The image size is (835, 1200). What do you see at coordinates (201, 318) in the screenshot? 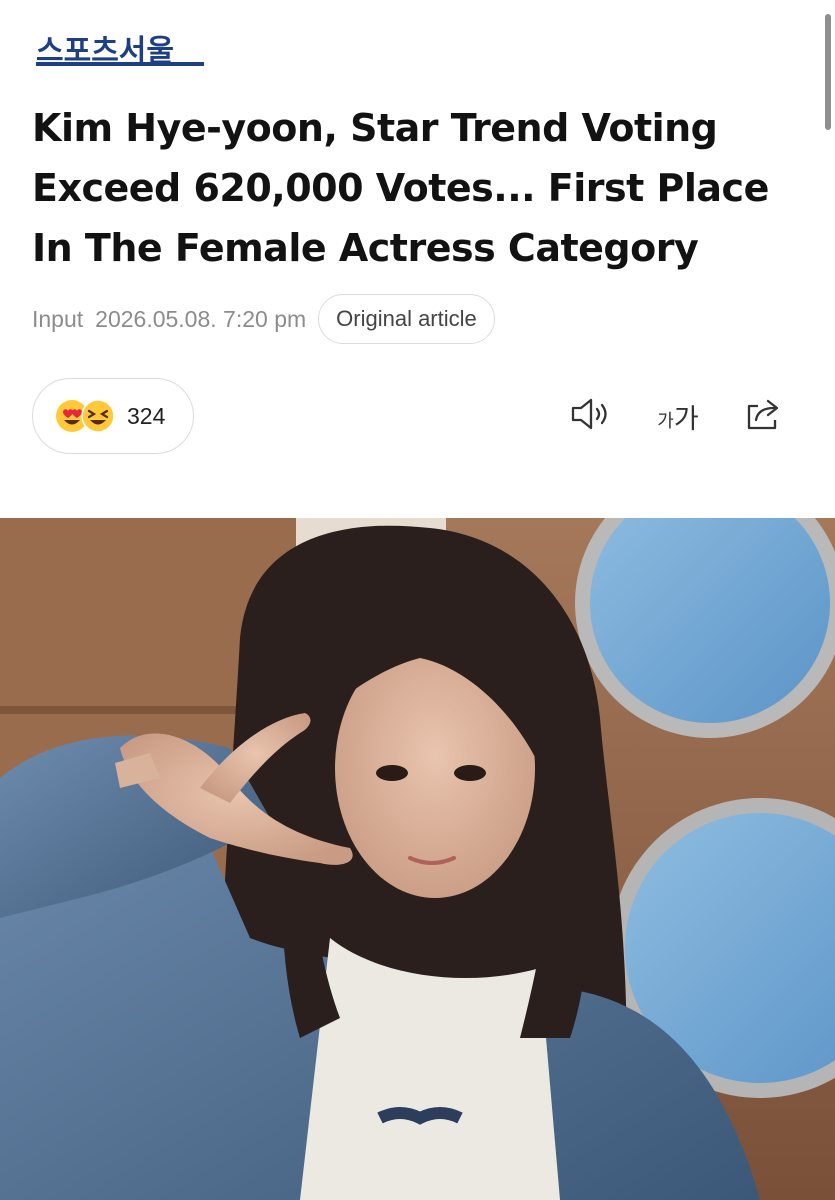
I see `publish-date: 2026.05.08. 7:20 pm` at bounding box center [201, 318].